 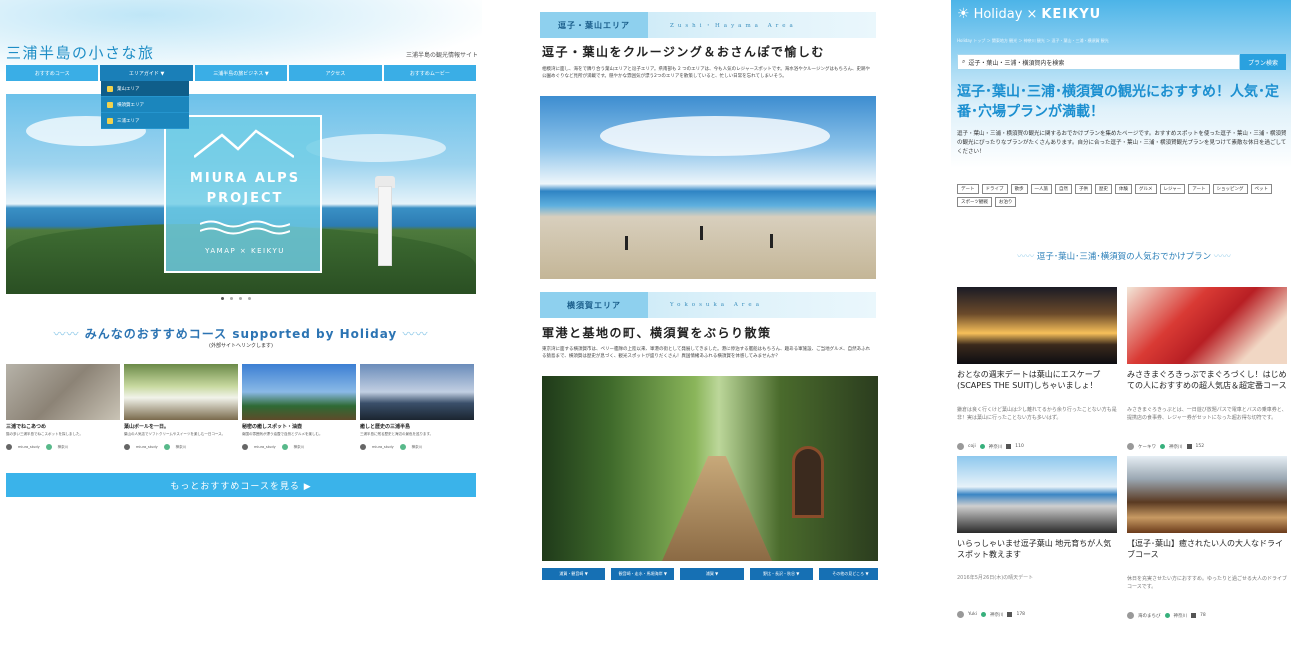 I want to click on plan-user: coji, so click(x=972, y=446).